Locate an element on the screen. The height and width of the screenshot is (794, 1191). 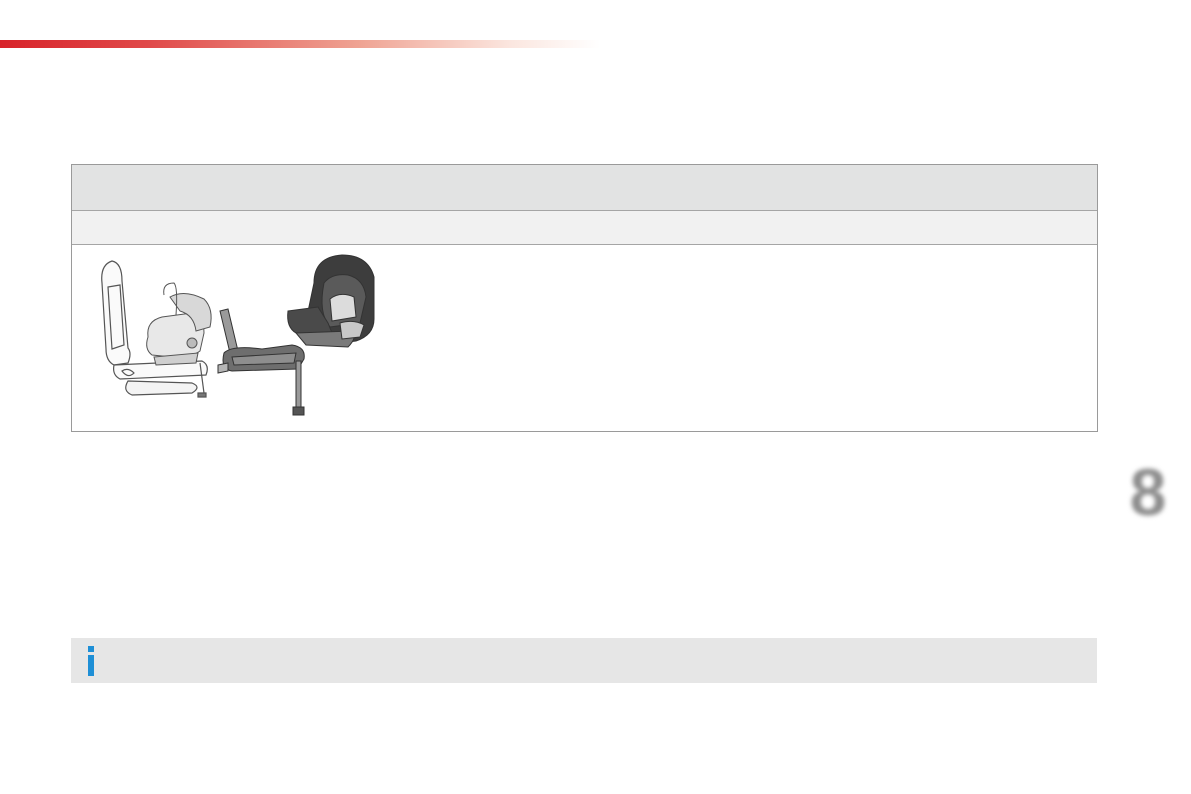
isofix-baby-seat-illustration is located at coordinates (238, 335).